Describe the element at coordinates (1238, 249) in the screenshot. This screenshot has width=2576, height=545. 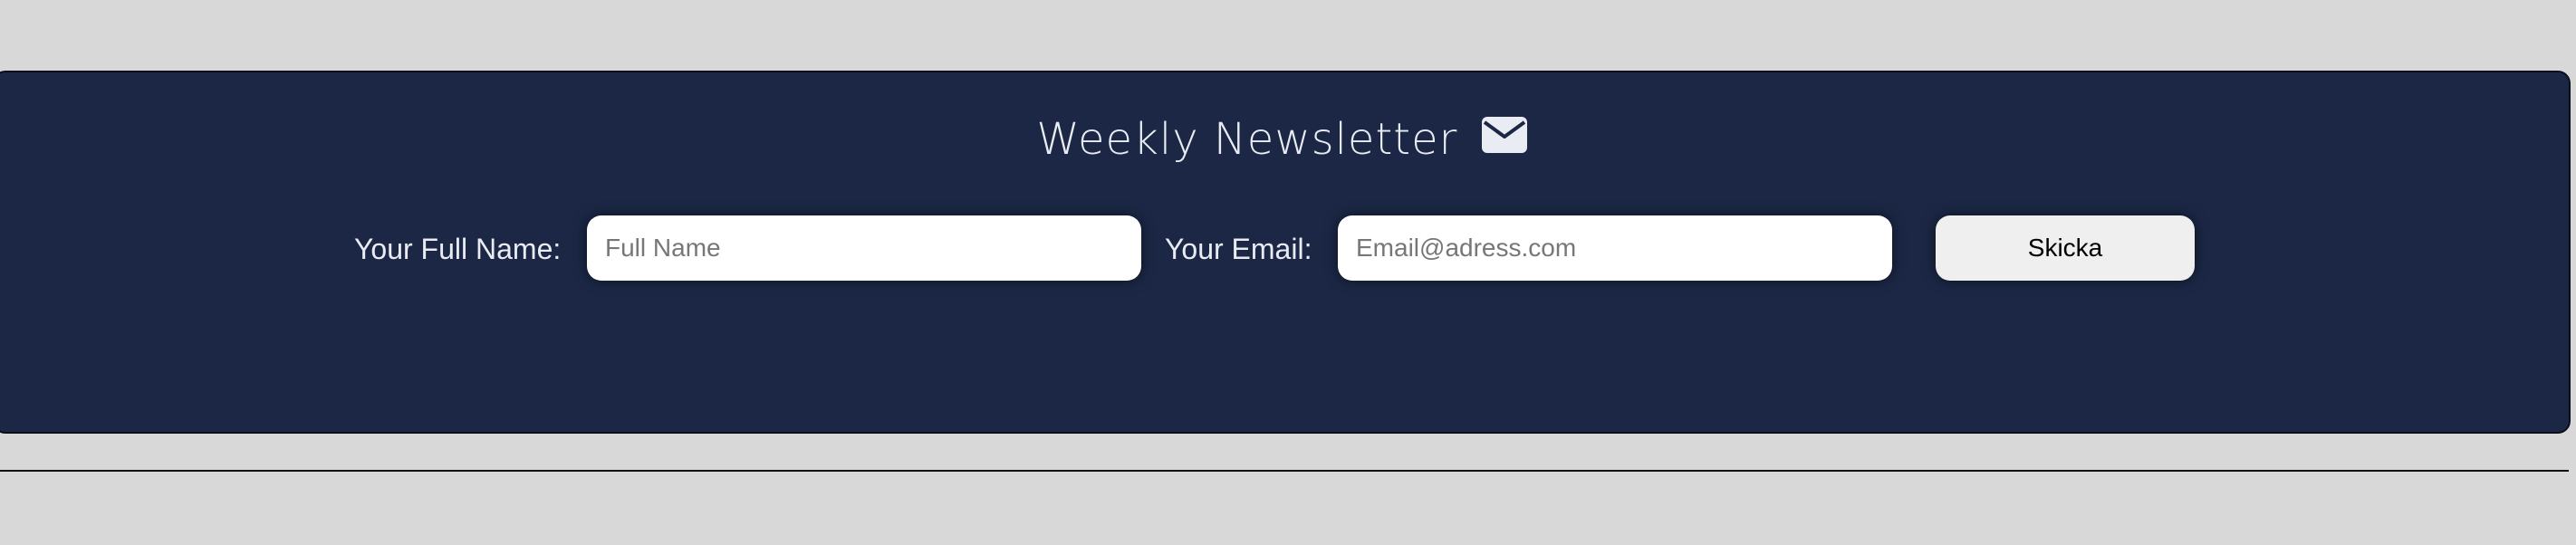
I see `email-label: Your Email:` at that location.